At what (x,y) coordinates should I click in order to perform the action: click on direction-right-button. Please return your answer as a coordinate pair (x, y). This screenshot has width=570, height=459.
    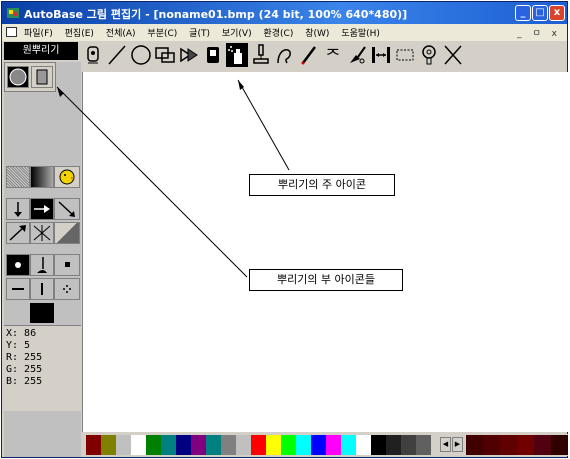
    Looking at the image, I should click on (42, 209).